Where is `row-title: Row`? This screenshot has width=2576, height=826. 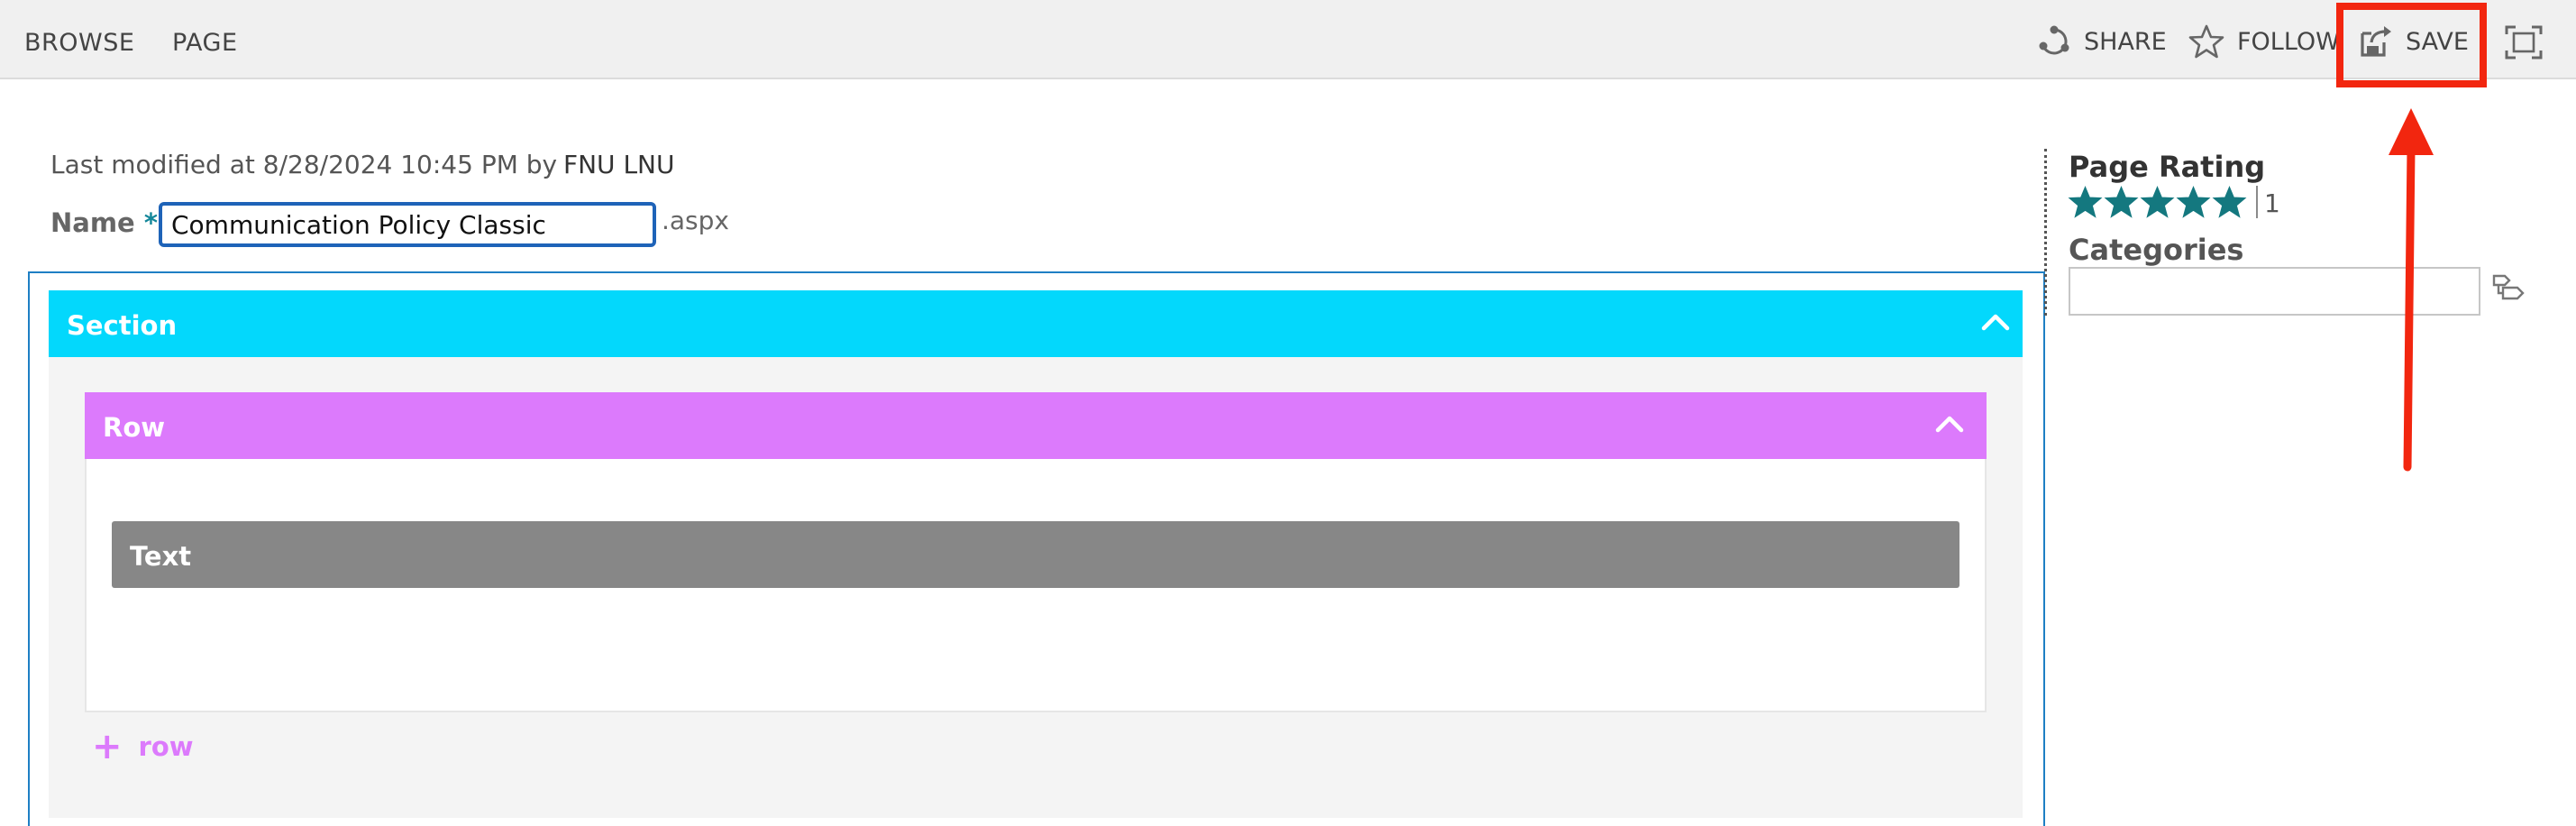 row-title: Row is located at coordinates (134, 428).